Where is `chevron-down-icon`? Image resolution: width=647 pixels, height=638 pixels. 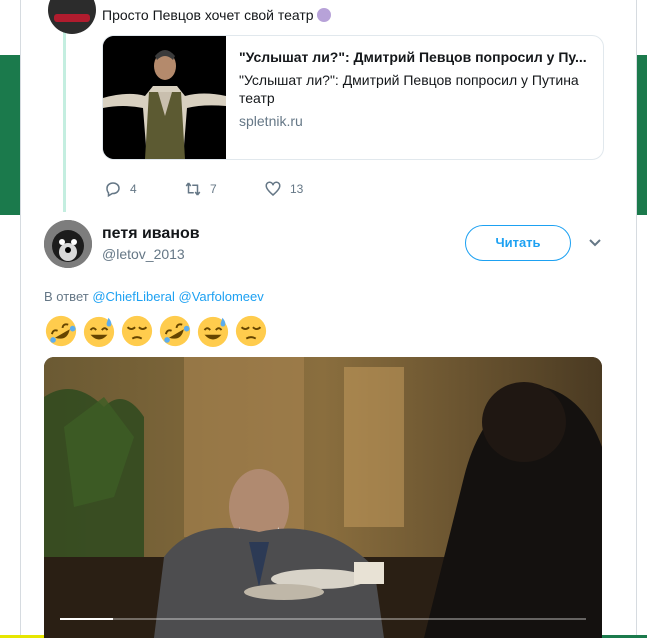
chevron-down-icon is located at coordinates (595, 243).